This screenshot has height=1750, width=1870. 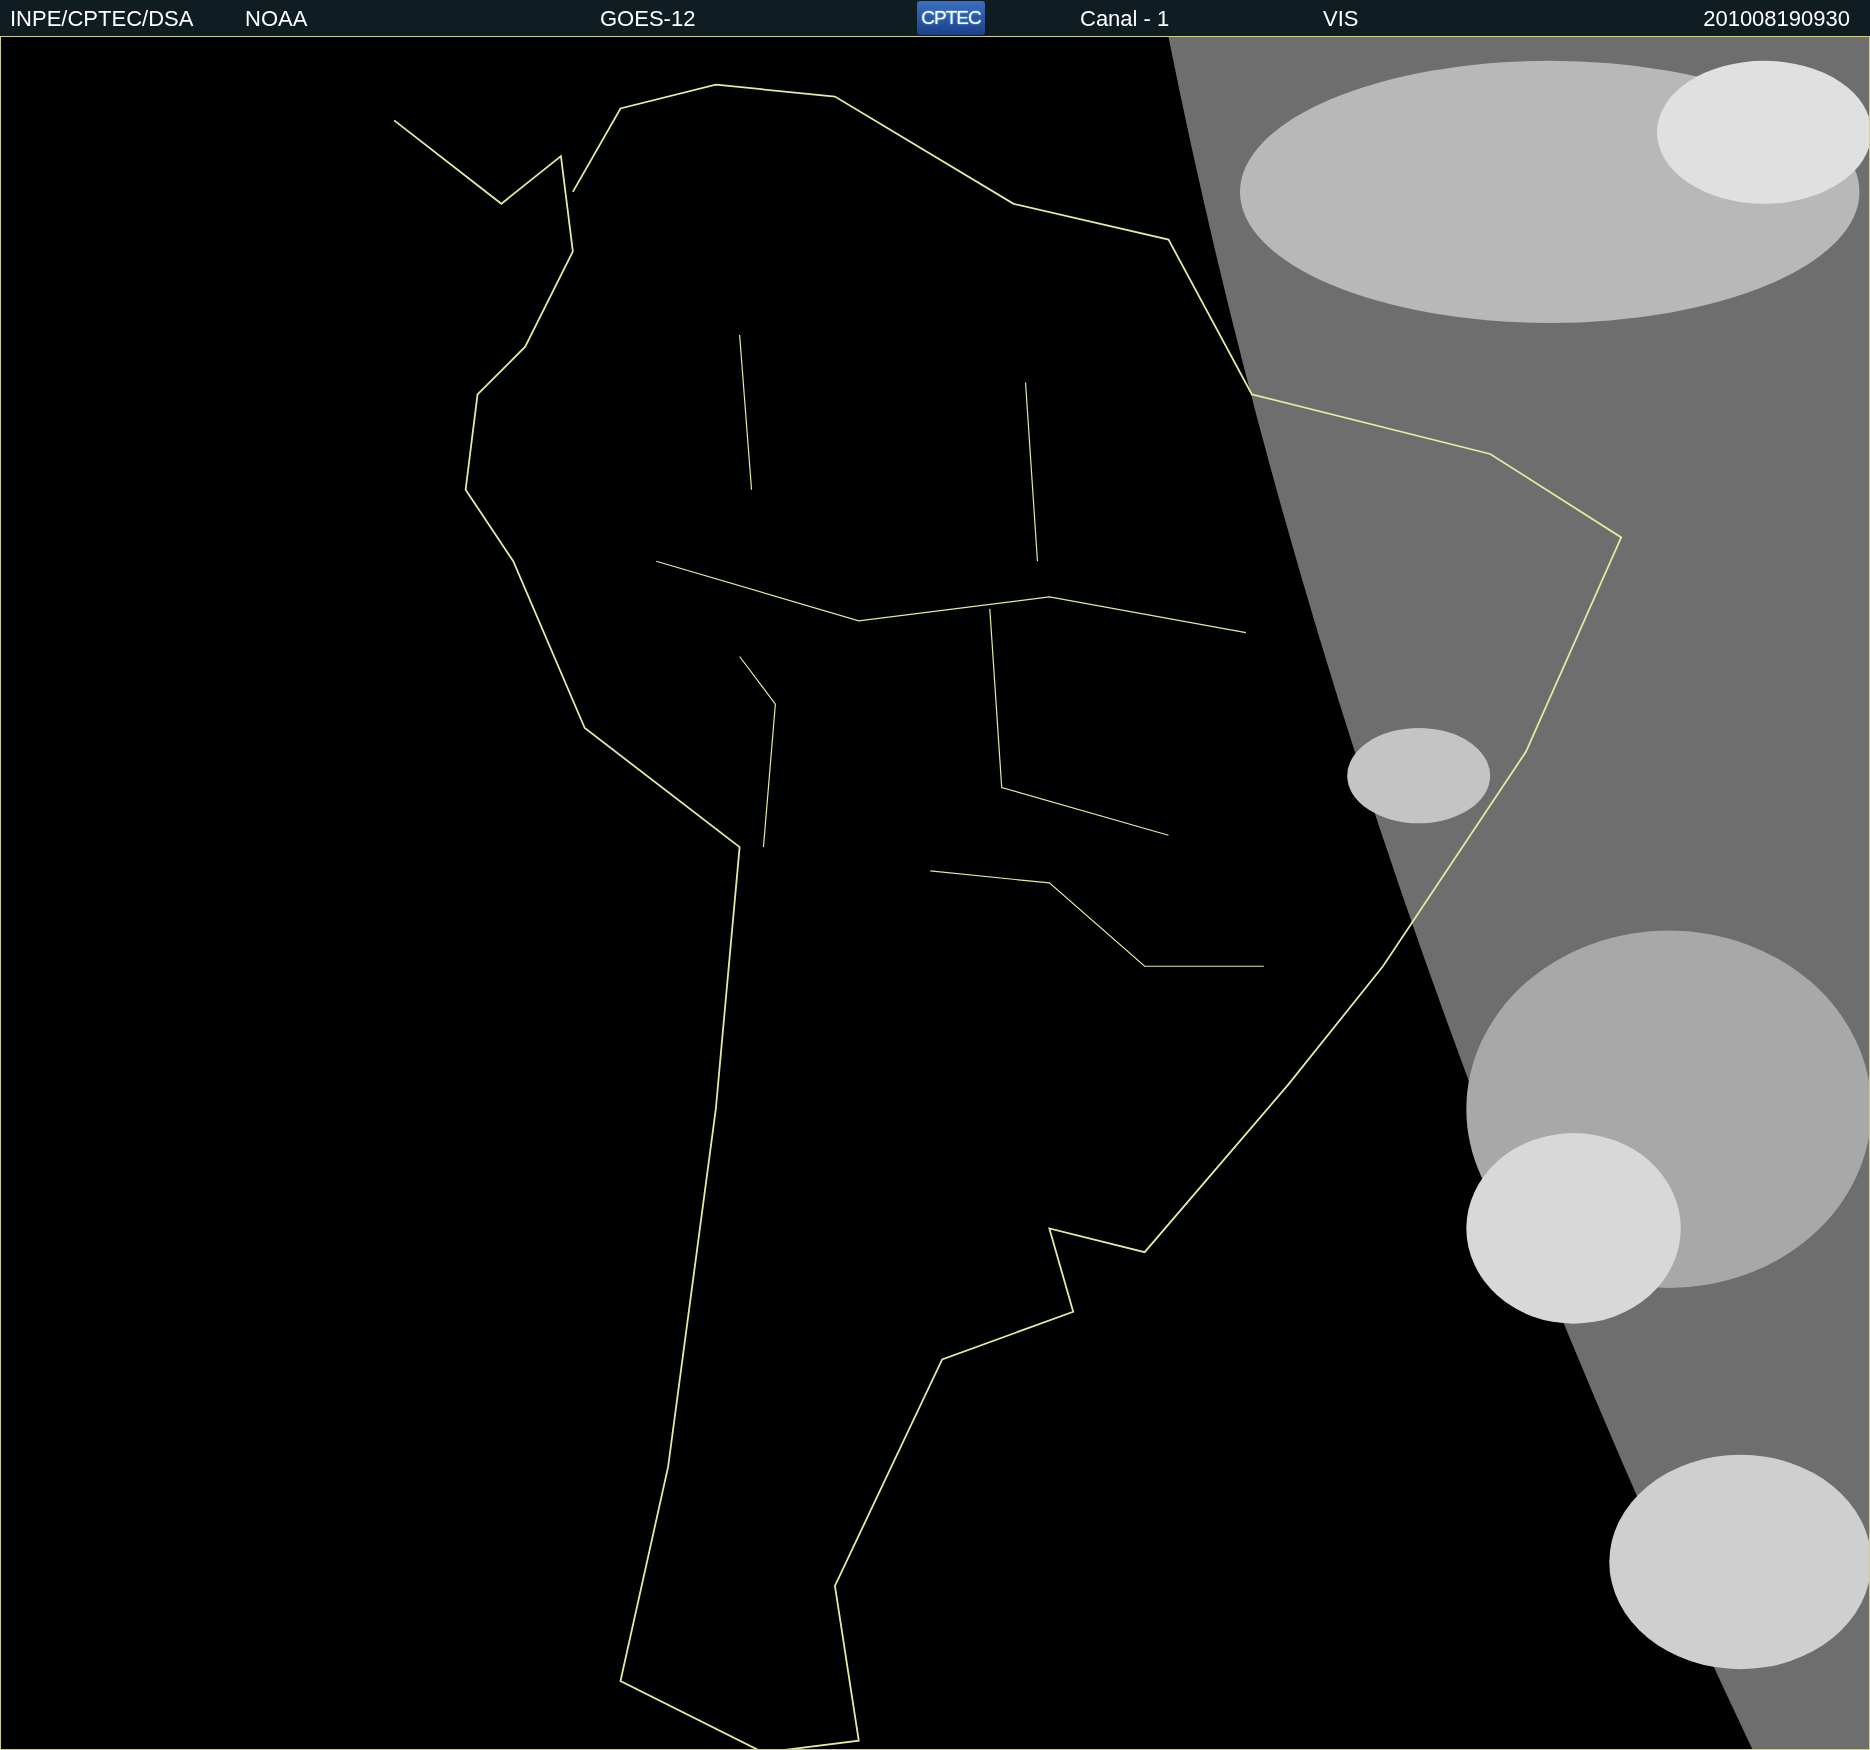 What do you see at coordinates (1776, 18) in the screenshot?
I see `header-label: 201008190930` at bounding box center [1776, 18].